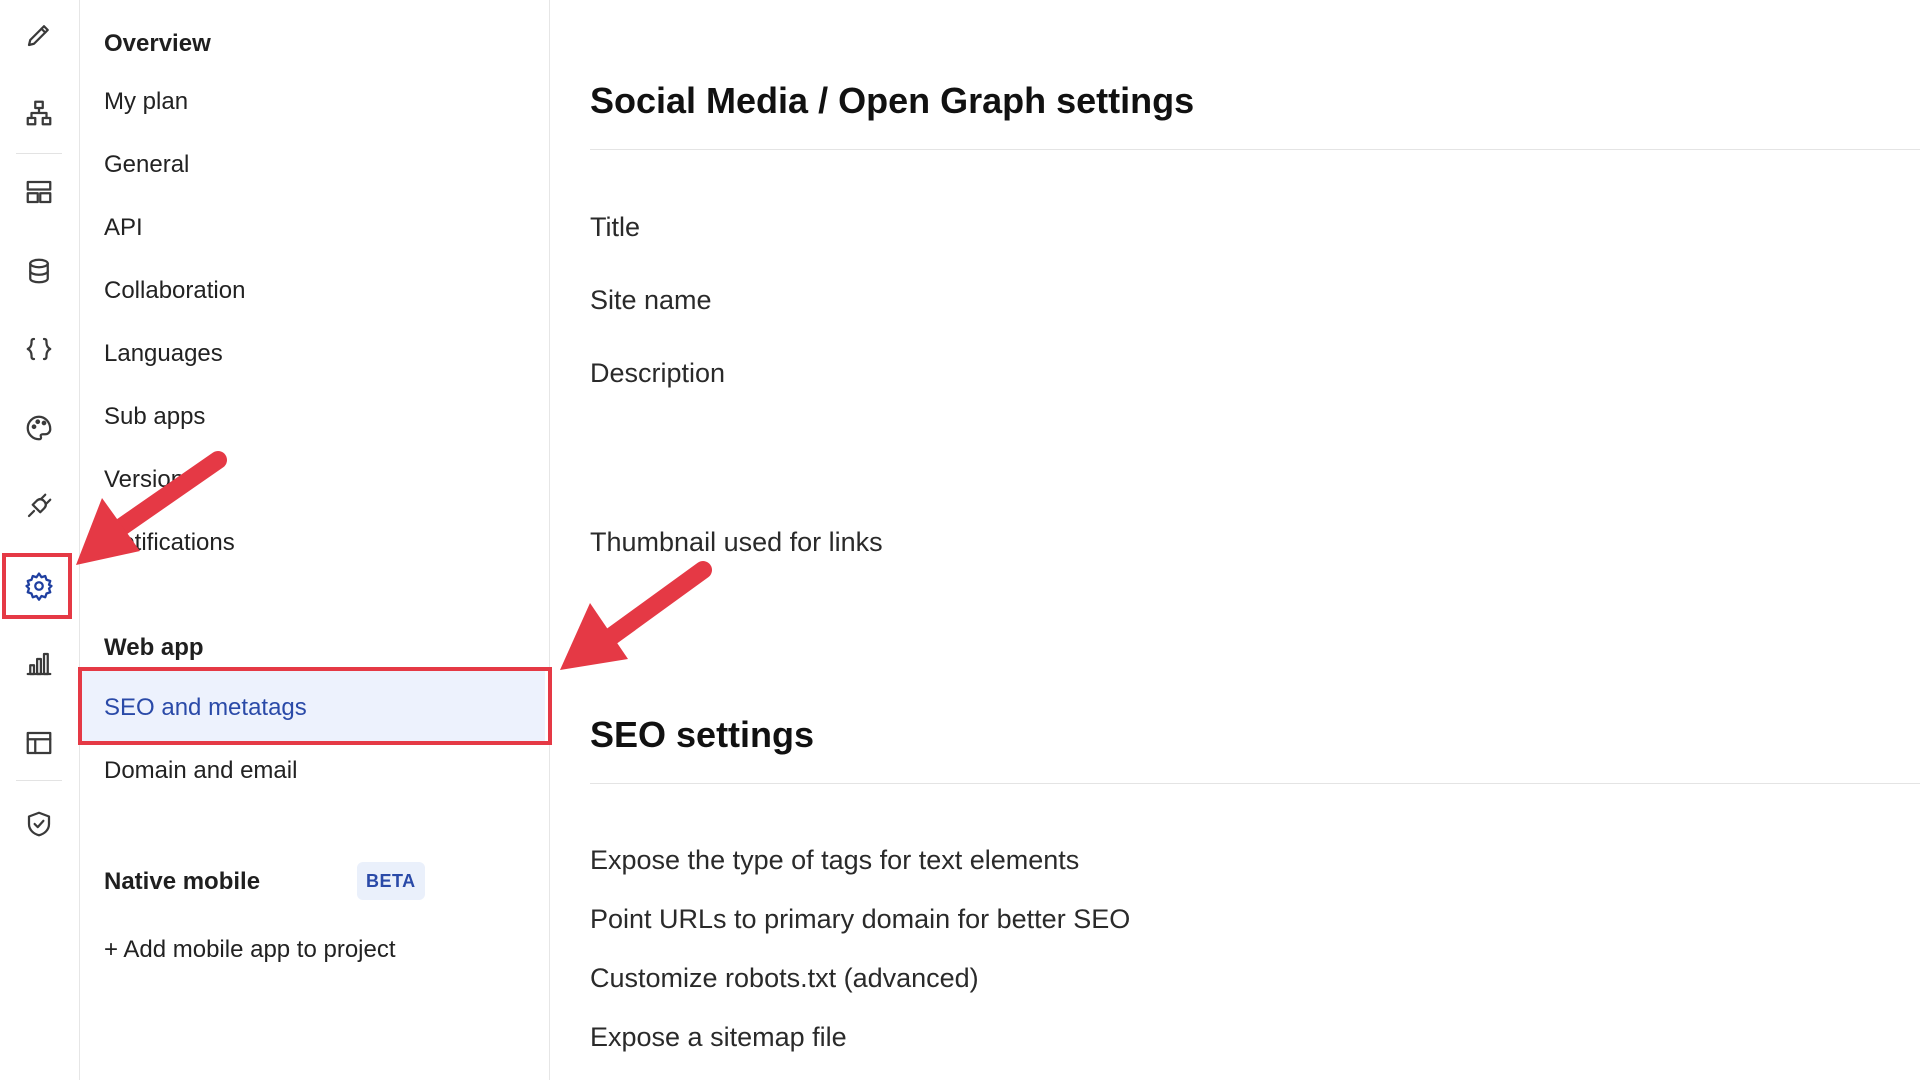 Image resolution: width=1920 pixels, height=1080 pixels. I want to click on nav-item-sub-apps: Sub apps, so click(154, 417).